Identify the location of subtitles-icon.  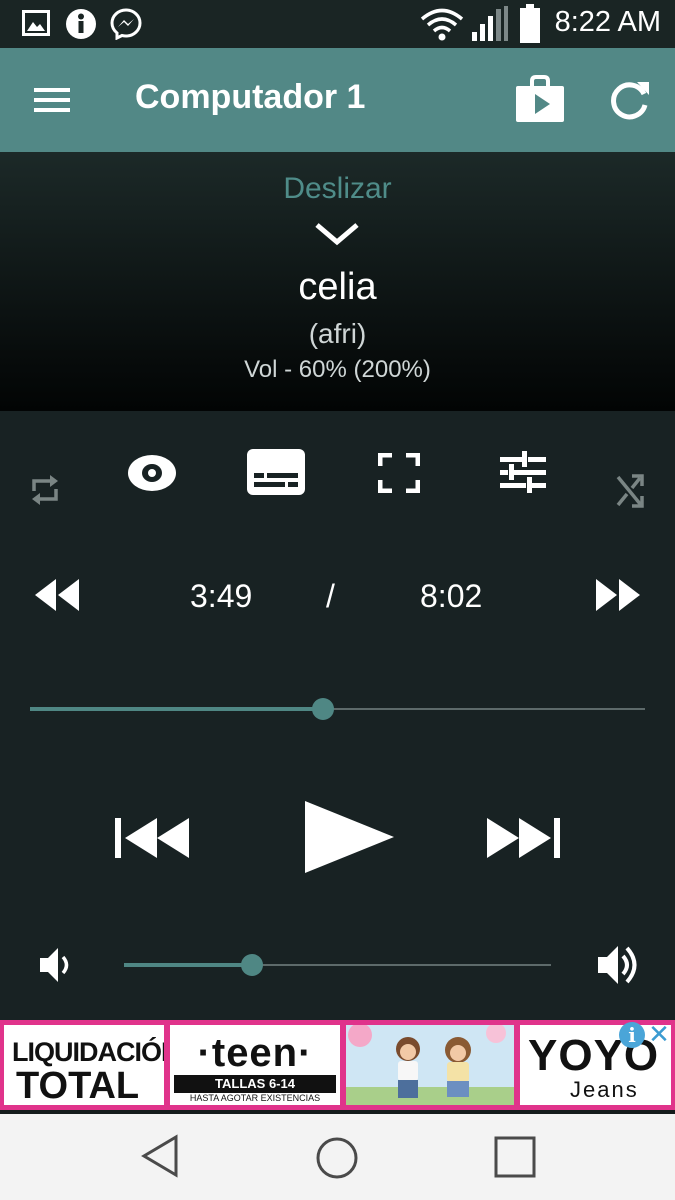
(276, 472).